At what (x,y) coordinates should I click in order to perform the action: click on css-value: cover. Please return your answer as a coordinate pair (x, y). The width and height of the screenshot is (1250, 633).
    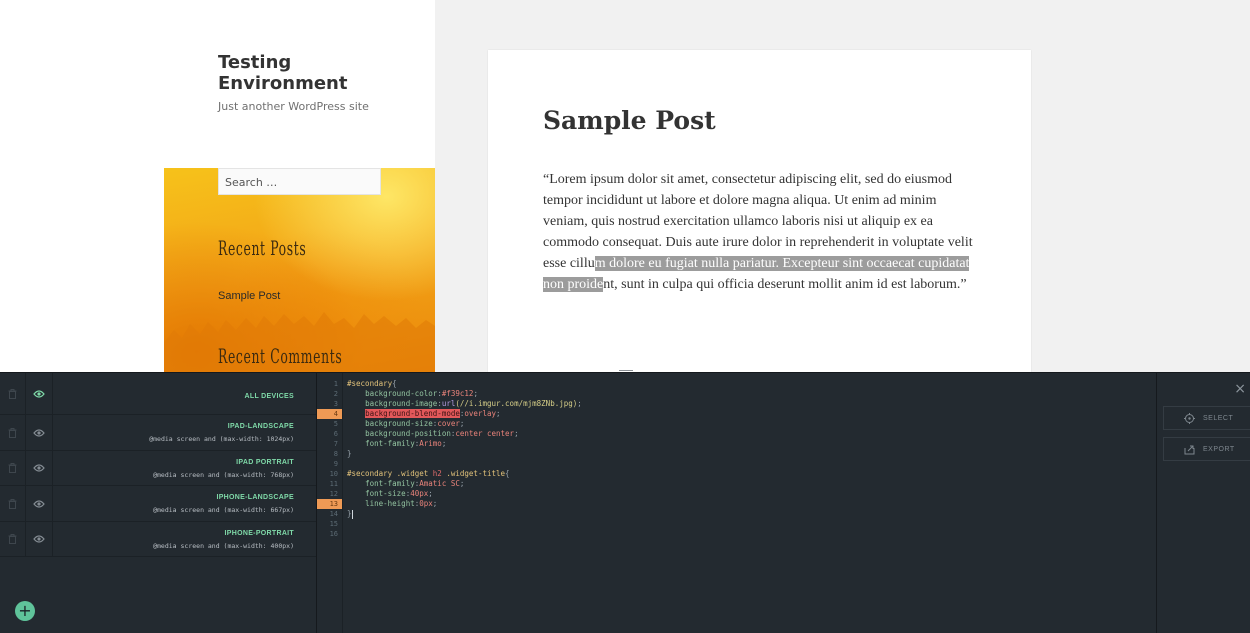
    Looking at the image, I should click on (448, 423).